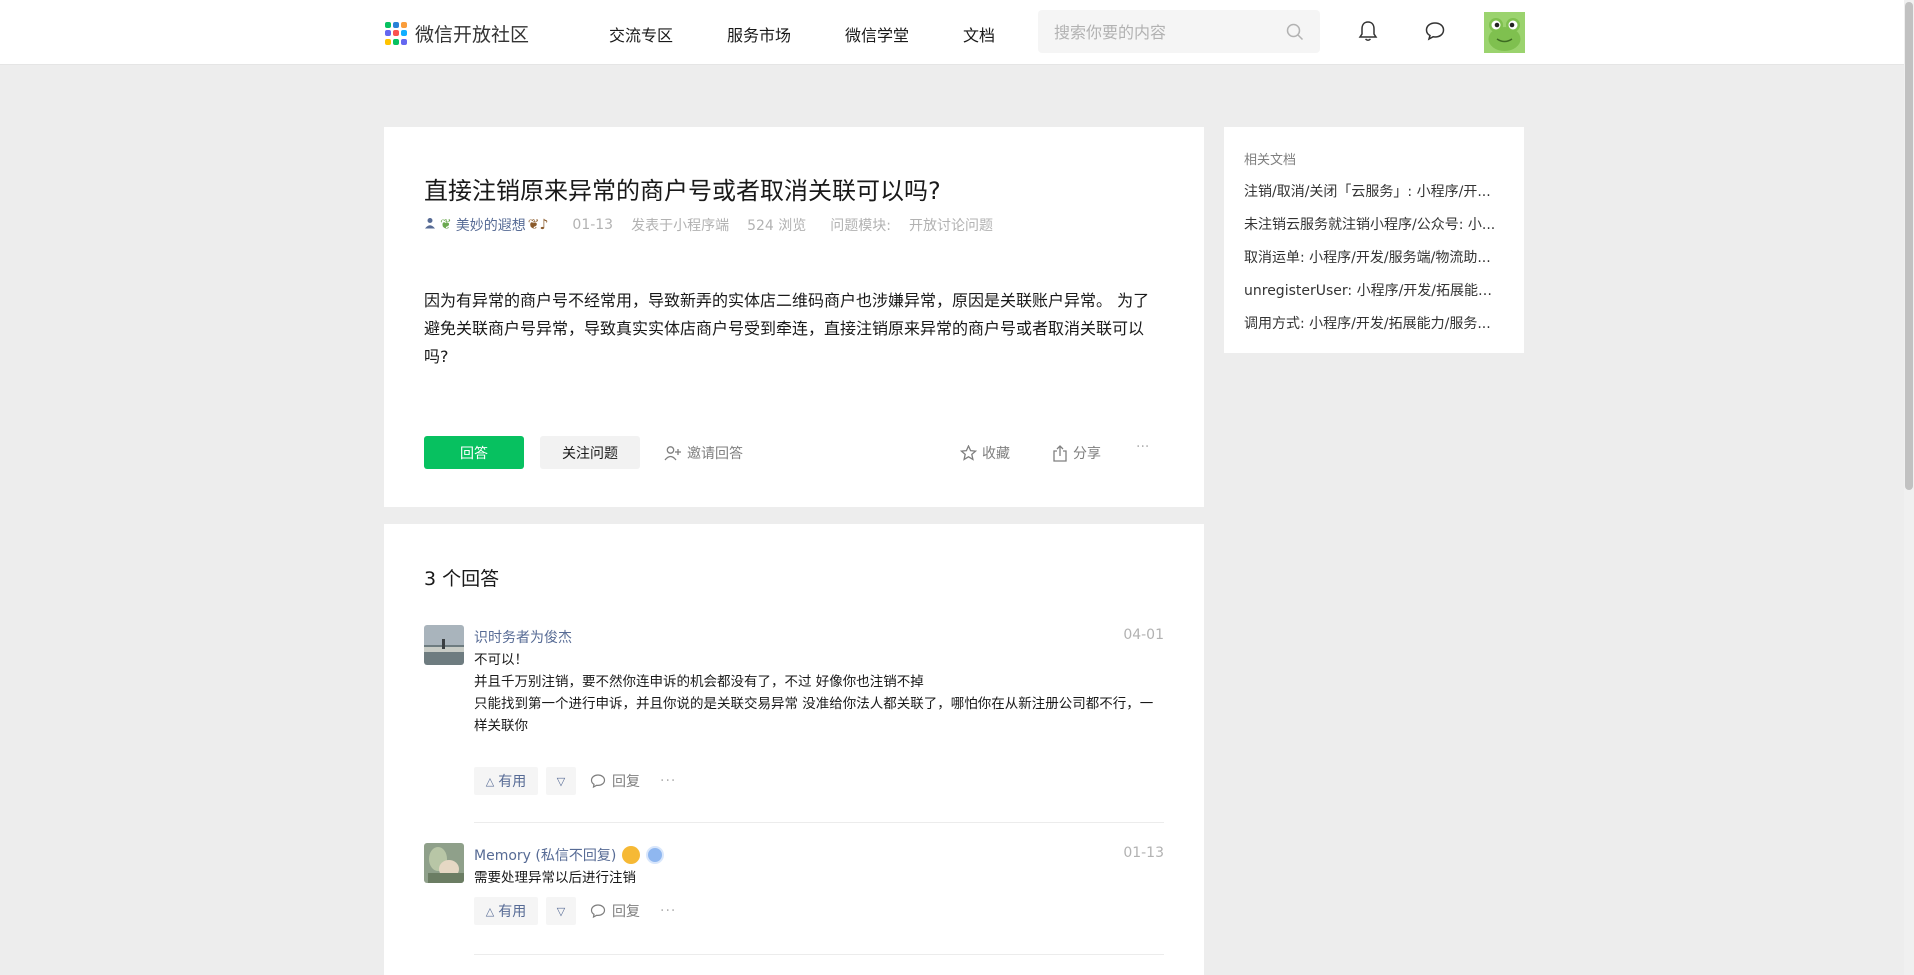  What do you see at coordinates (979, 34) in the screenshot?
I see `nav-item-docs: 文档` at bounding box center [979, 34].